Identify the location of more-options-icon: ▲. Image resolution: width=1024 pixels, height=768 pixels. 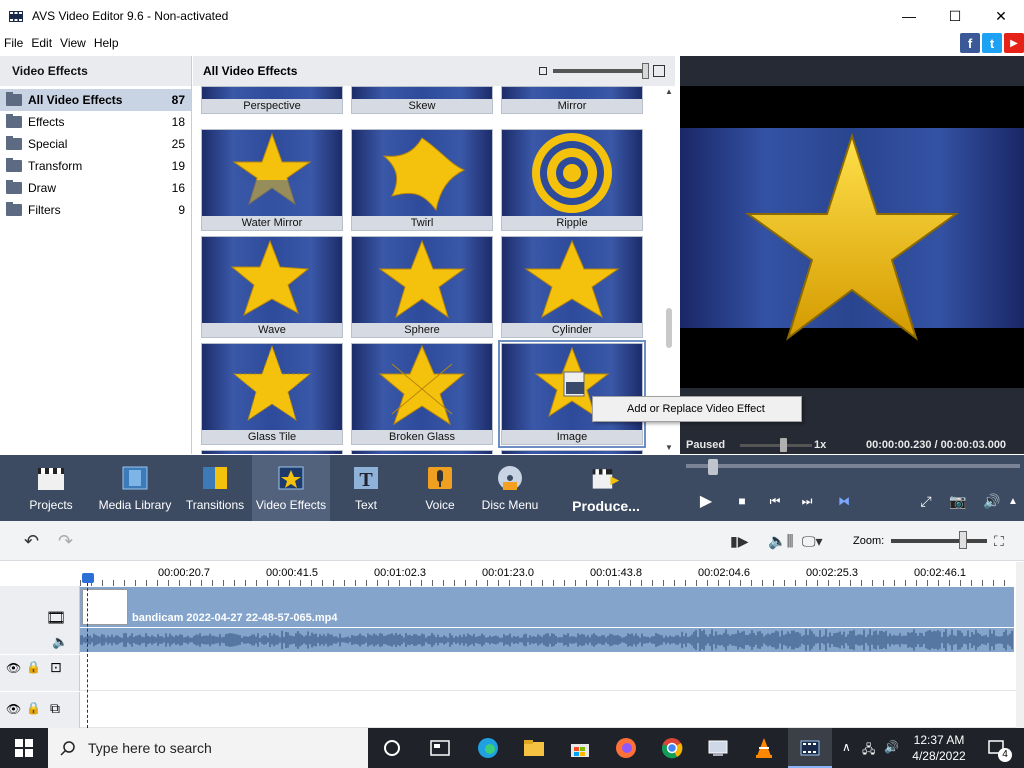
(1013, 501).